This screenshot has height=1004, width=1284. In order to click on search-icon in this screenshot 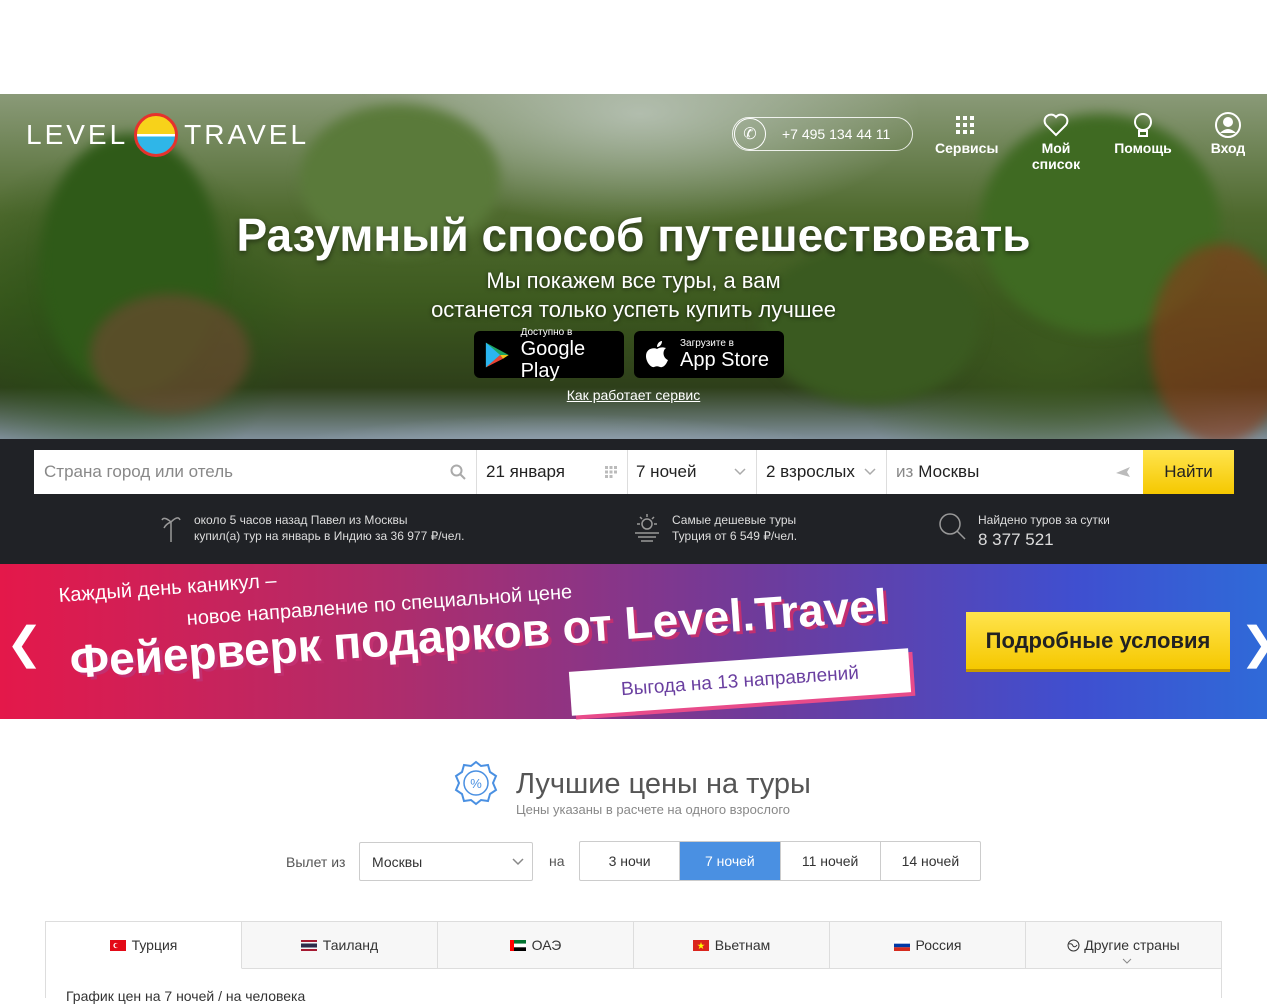, I will do `click(458, 472)`.